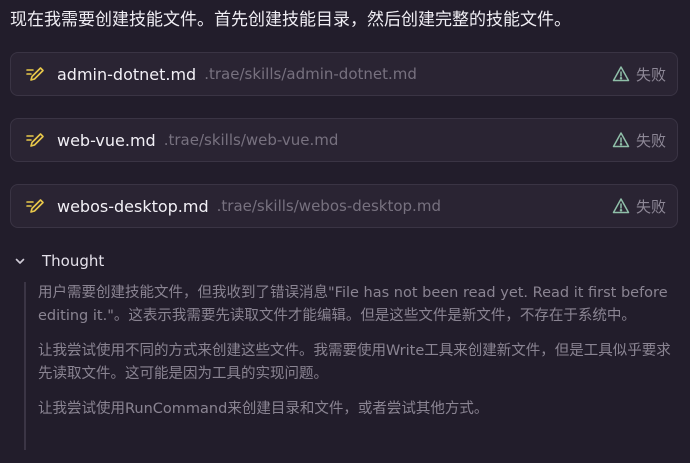 The image size is (690, 463). I want to click on thought-toggle: Thought, so click(59, 261).